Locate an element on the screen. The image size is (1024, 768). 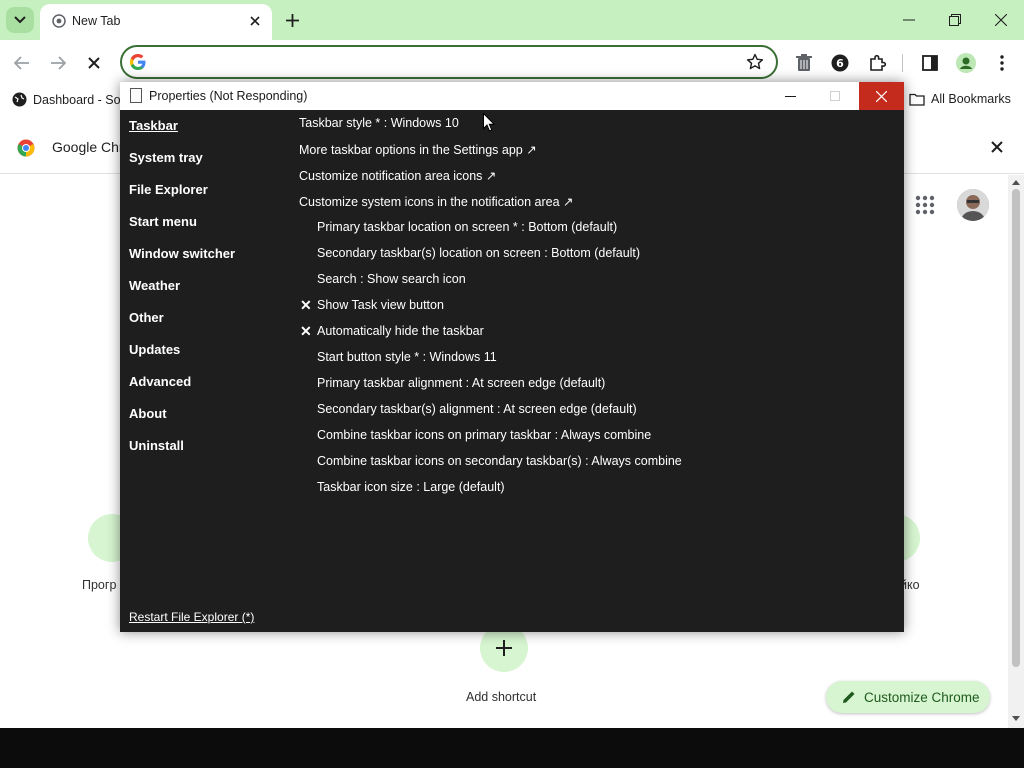
menu-taskbar: Taskbar is located at coordinates (153, 125).